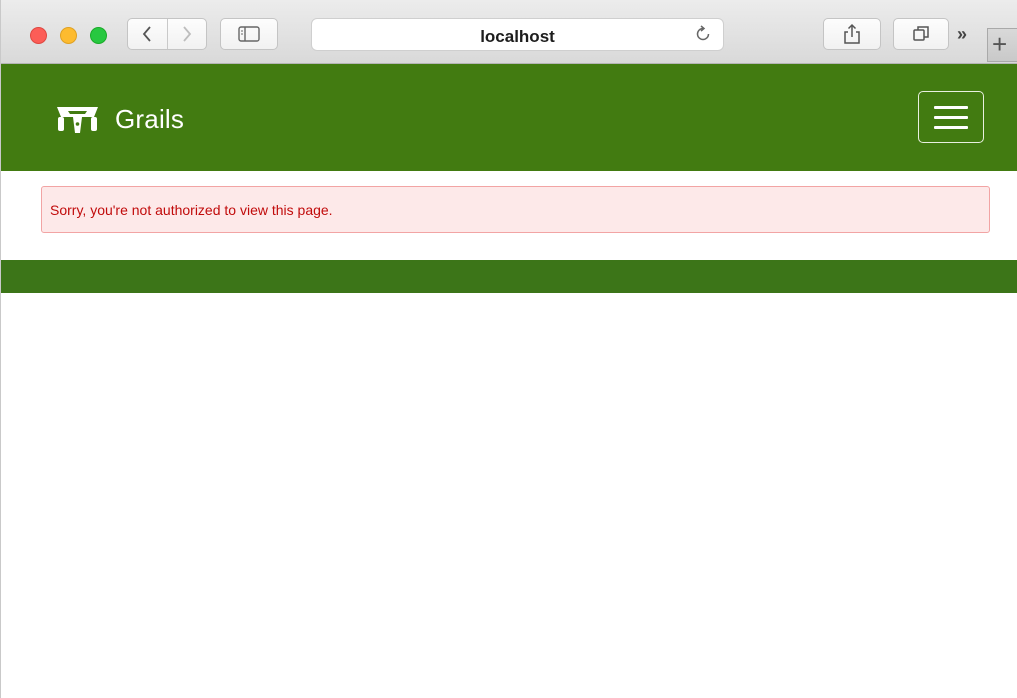  I want to click on navbar-toggle-button, so click(951, 117).